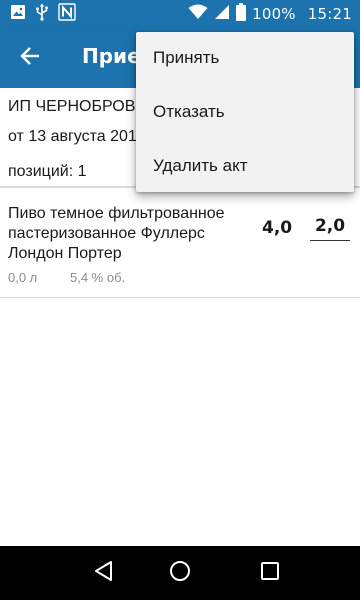 The width and height of the screenshot is (360, 600). What do you see at coordinates (330, 228) in the screenshot?
I see `item-actual-quantity-field: 2,0` at bounding box center [330, 228].